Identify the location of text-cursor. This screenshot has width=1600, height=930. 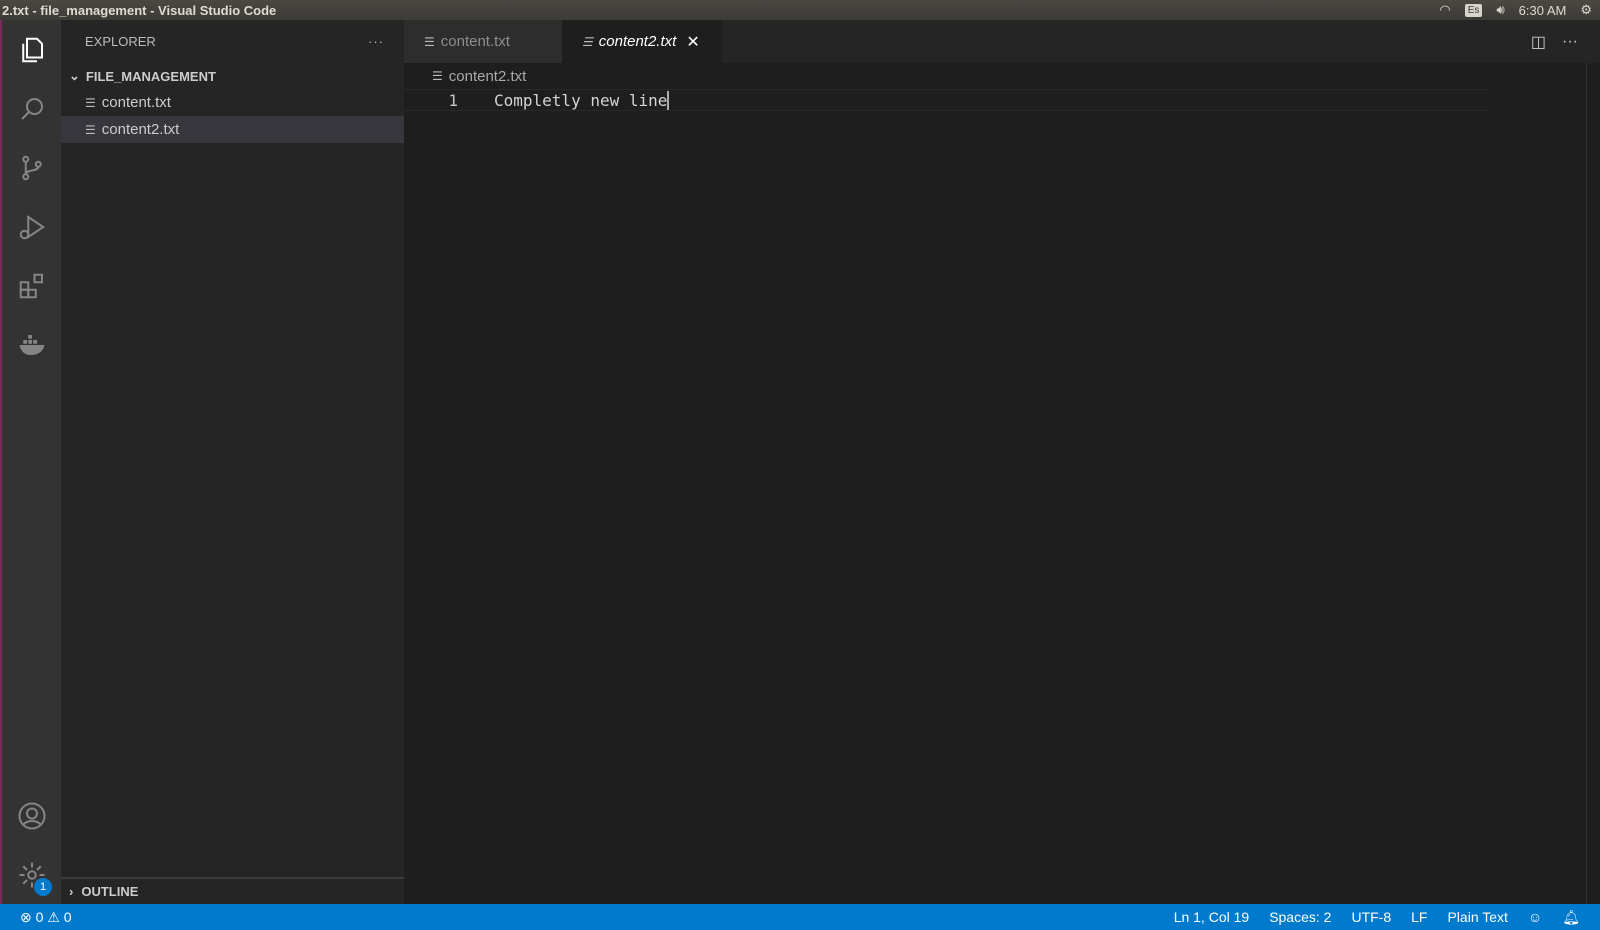
(668, 100).